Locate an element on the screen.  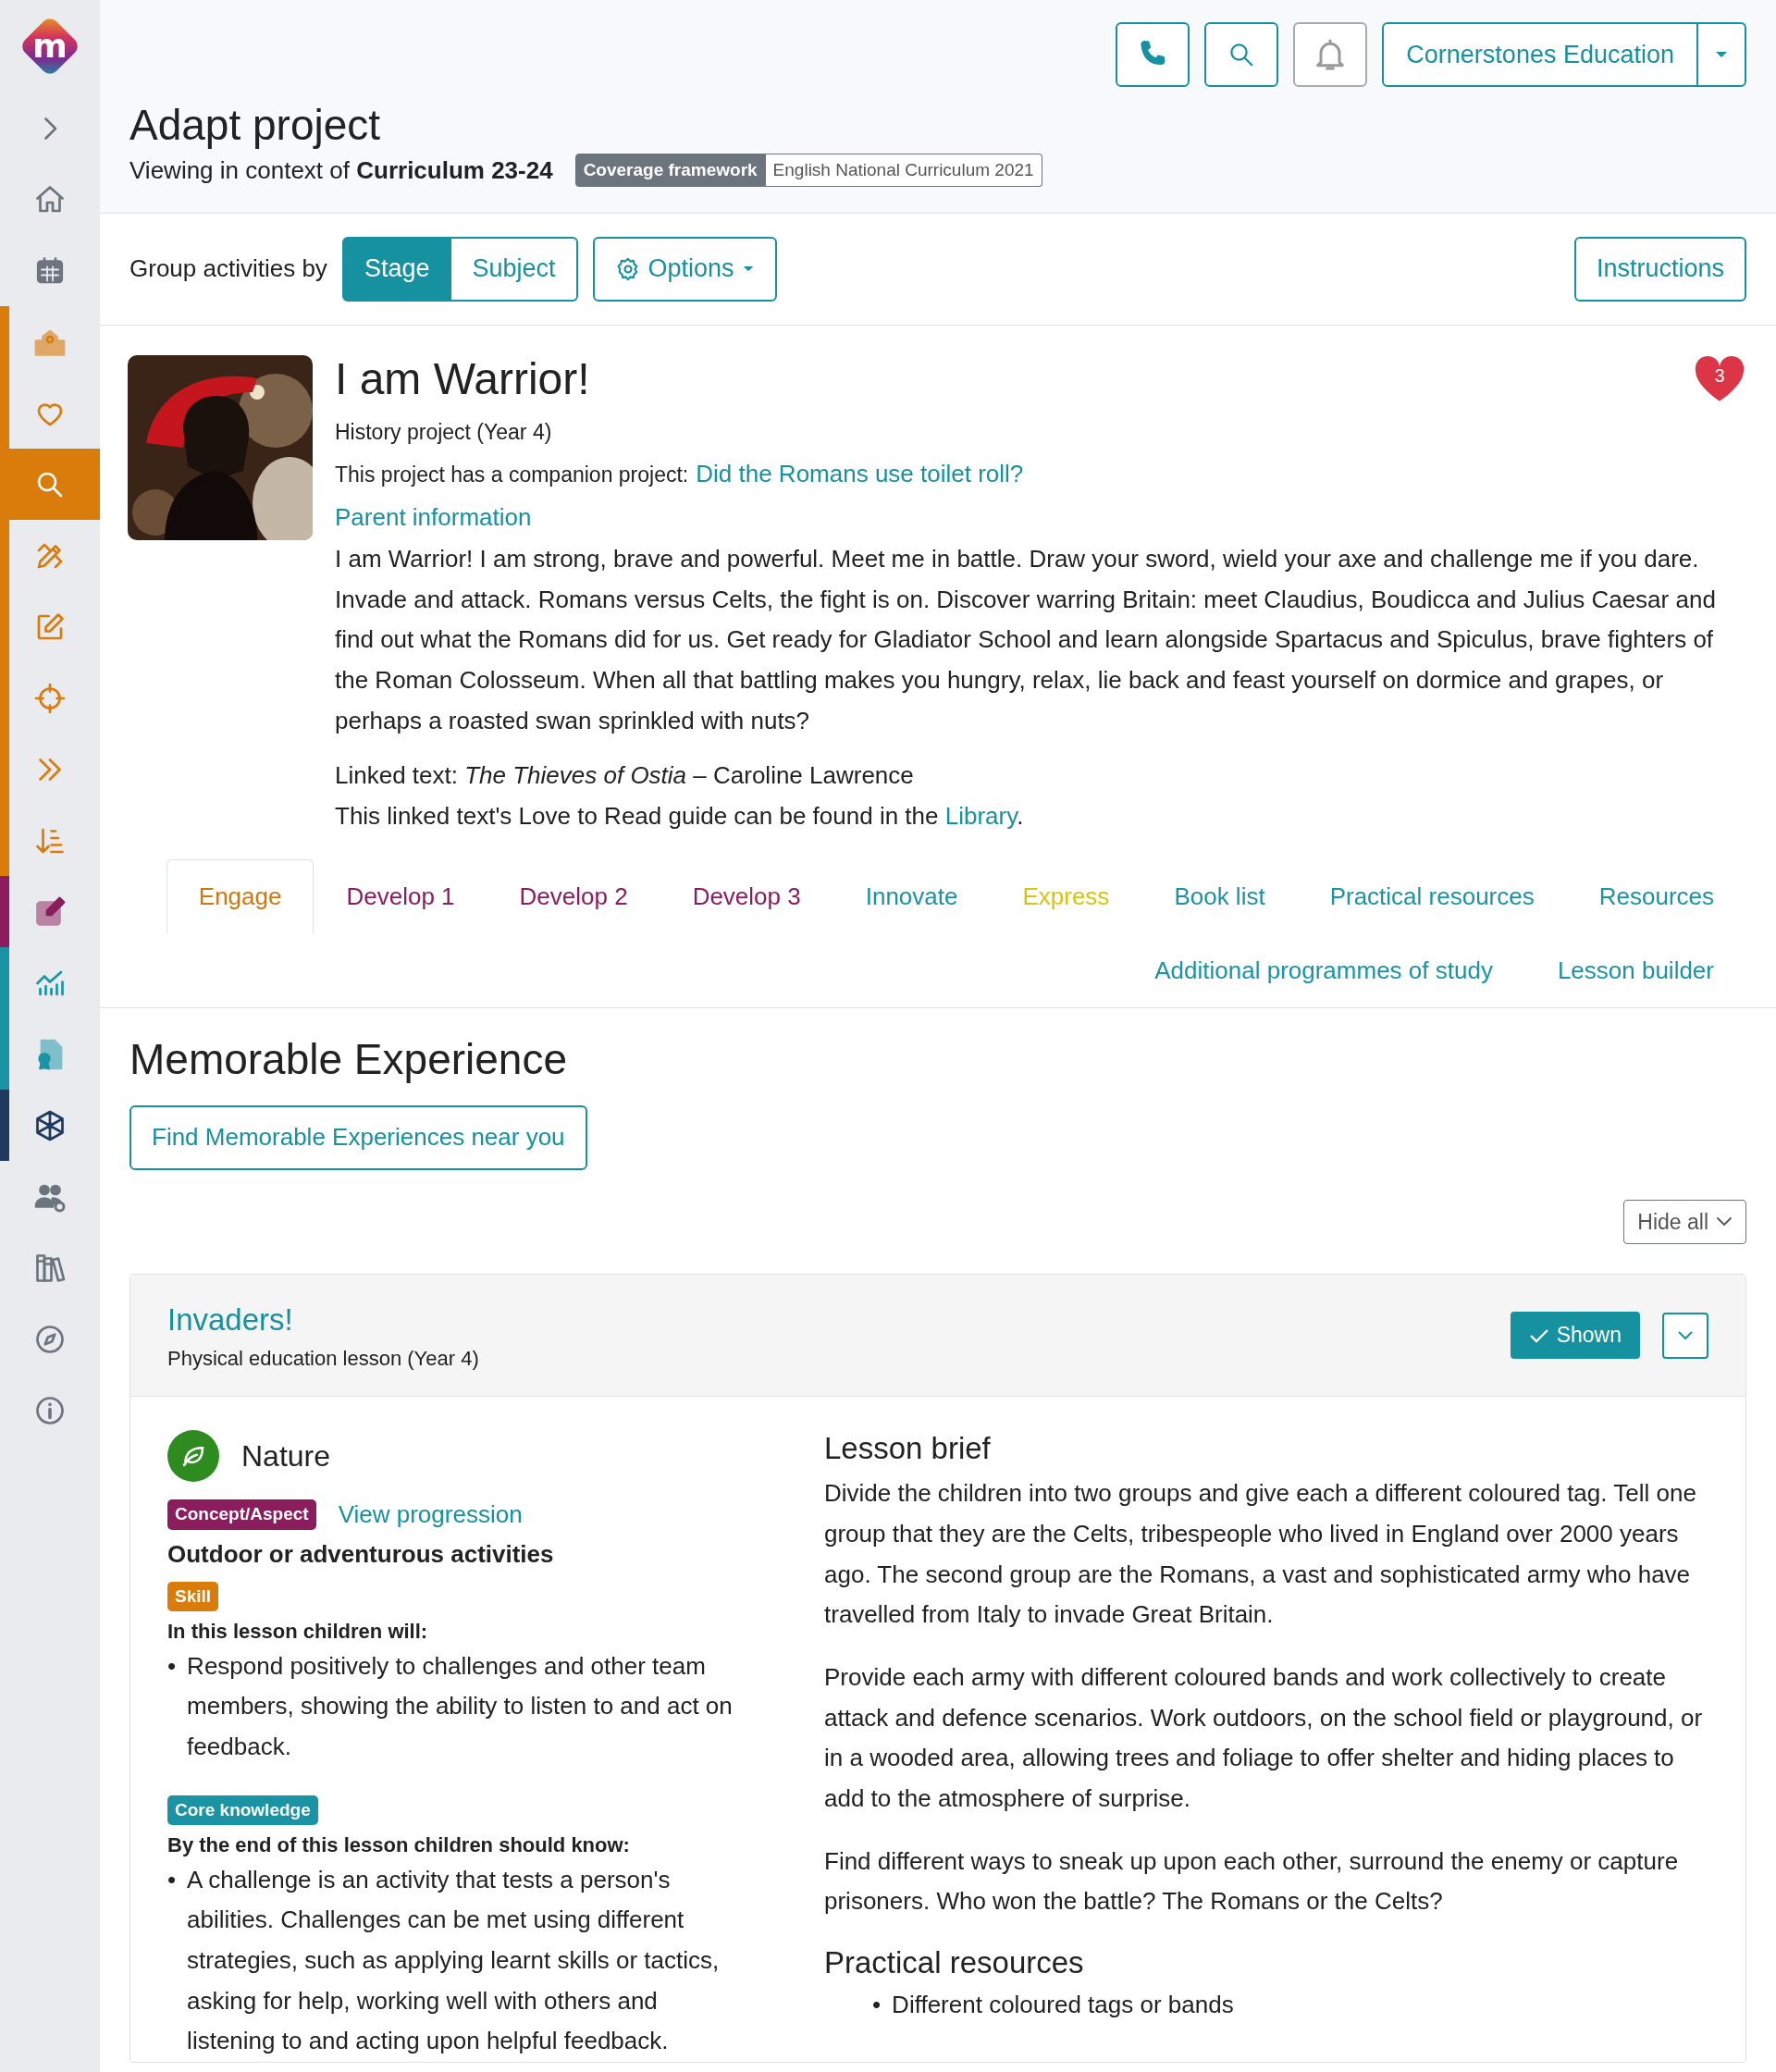
practical-item: Different coloured tags or bands is located at coordinates (1063, 2005).